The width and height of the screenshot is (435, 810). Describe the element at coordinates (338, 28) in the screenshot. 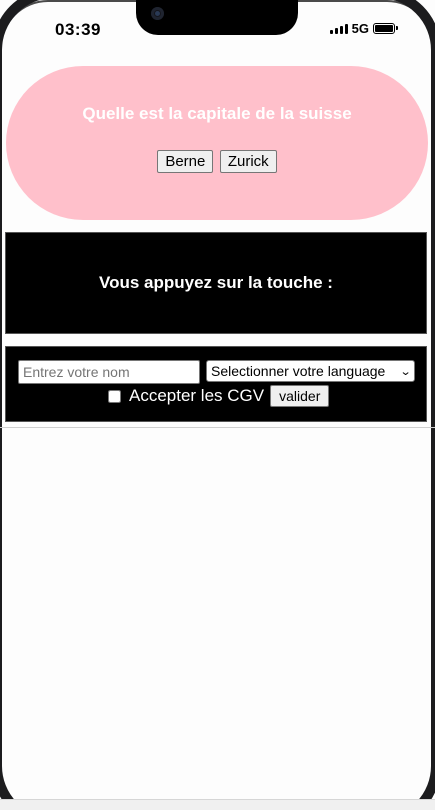

I see `signal-icon` at that location.